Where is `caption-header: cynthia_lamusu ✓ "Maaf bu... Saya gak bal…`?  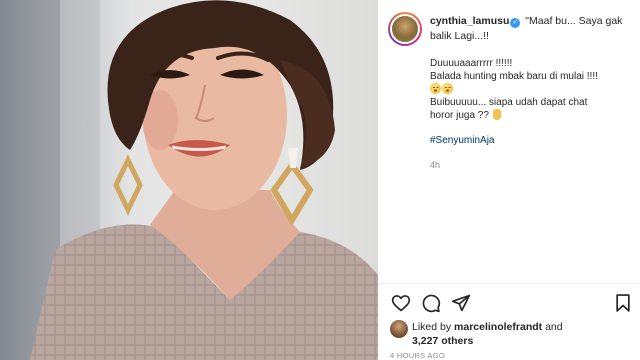 caption-header: cynthia_lamusu ✓ "Maaf bu... Saya gak bal… is located at coordinates (533, 29).